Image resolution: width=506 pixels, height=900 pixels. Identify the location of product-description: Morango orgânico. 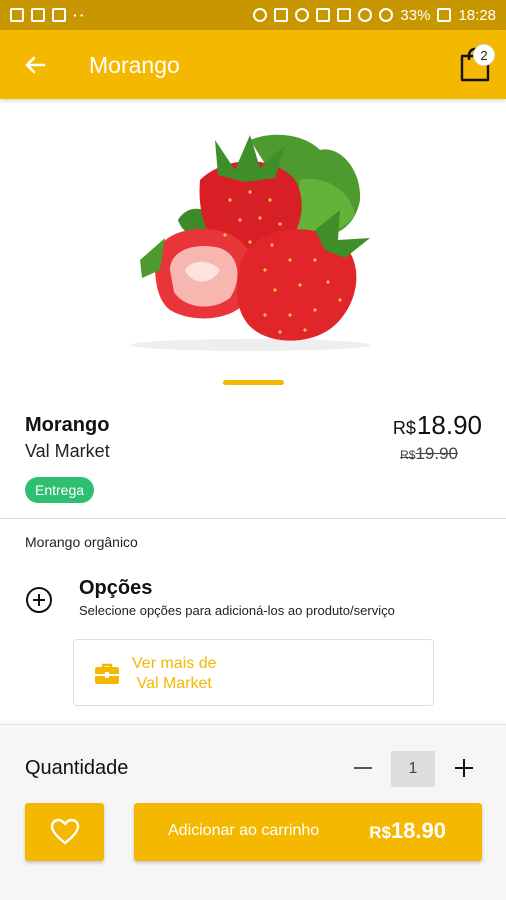
(81, 542).